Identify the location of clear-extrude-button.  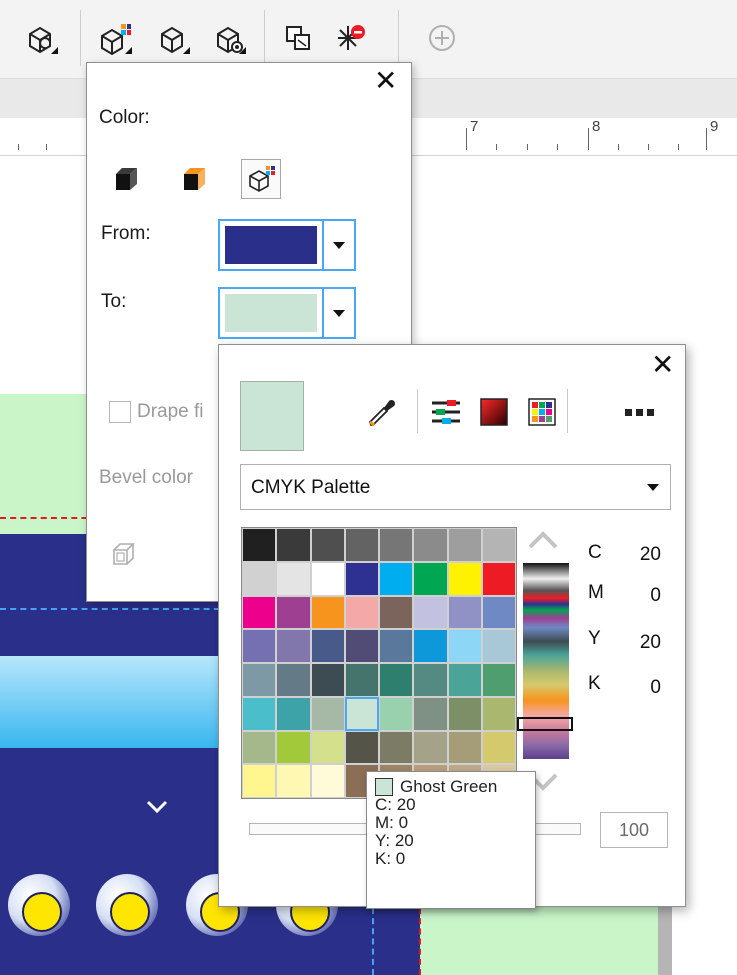
(352, 38).